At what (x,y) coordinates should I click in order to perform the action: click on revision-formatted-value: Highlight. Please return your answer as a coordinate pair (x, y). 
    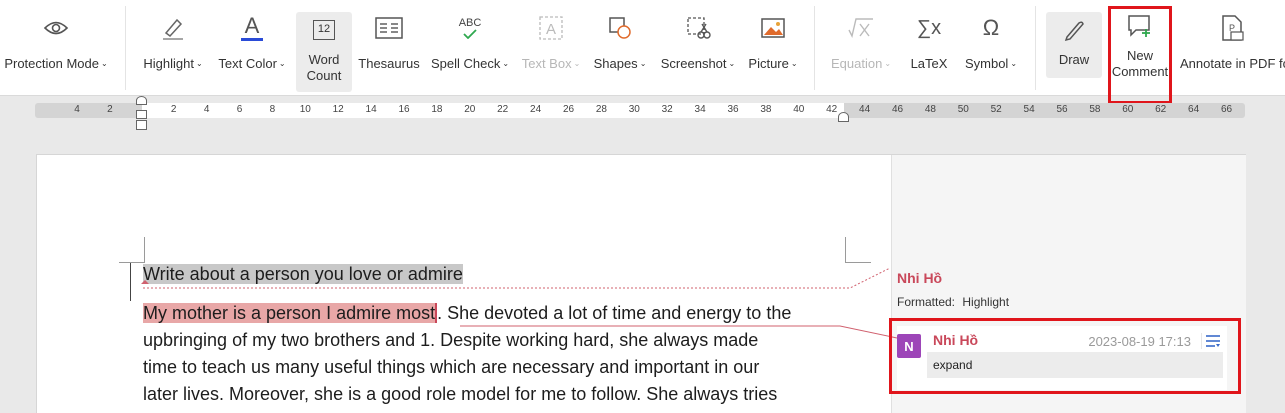
    Looking at the image, I should click on (986, 302).